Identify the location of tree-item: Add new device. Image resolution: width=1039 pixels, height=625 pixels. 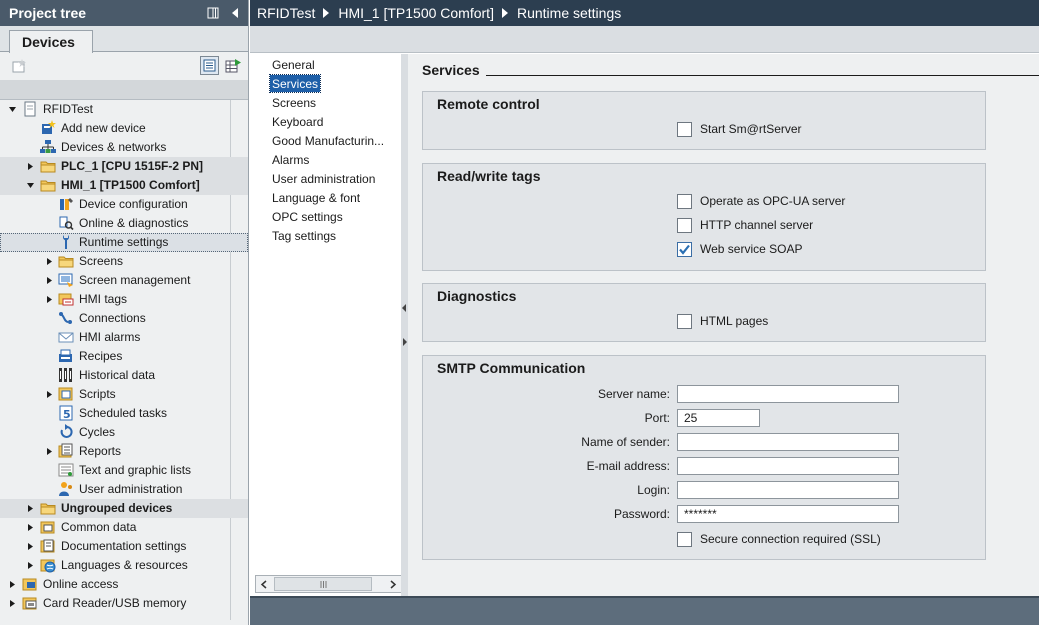
(124, 128).